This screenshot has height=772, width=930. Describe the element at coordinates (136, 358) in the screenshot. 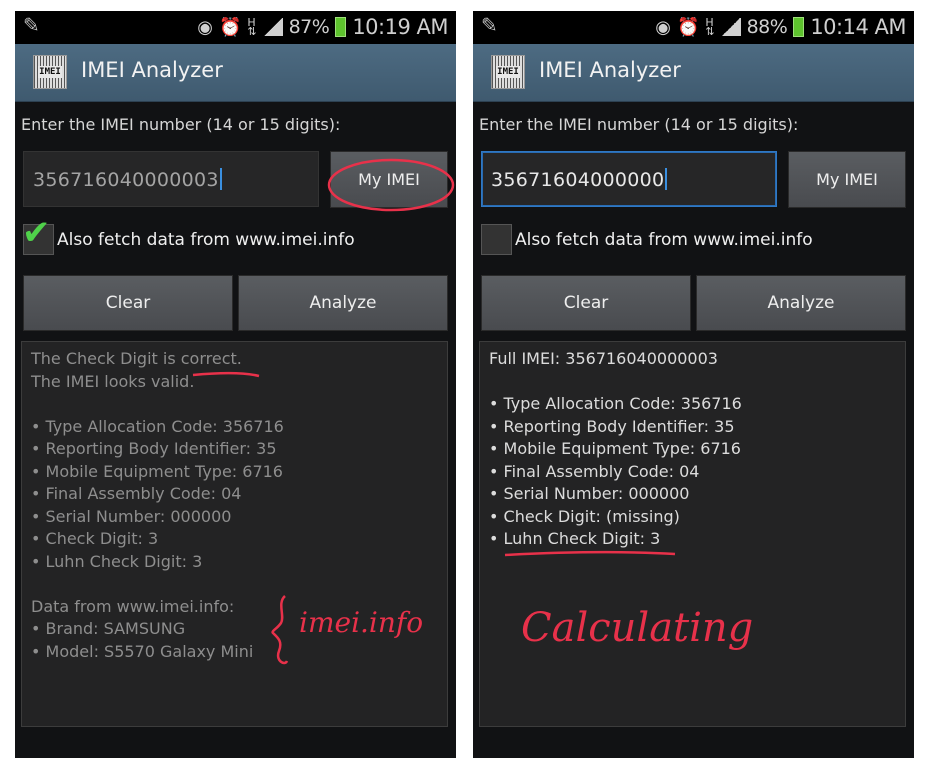

I see `result-line: The Check Digit is correct.` at that location.